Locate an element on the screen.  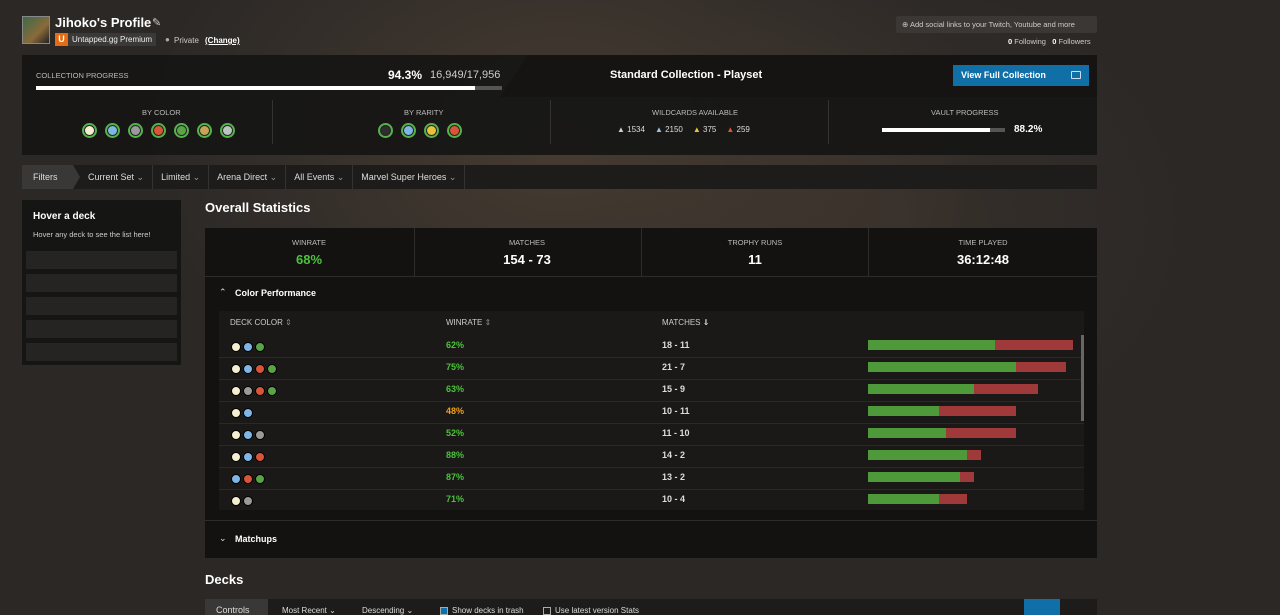
following-link: Following is located at coordinates (1030, 41).